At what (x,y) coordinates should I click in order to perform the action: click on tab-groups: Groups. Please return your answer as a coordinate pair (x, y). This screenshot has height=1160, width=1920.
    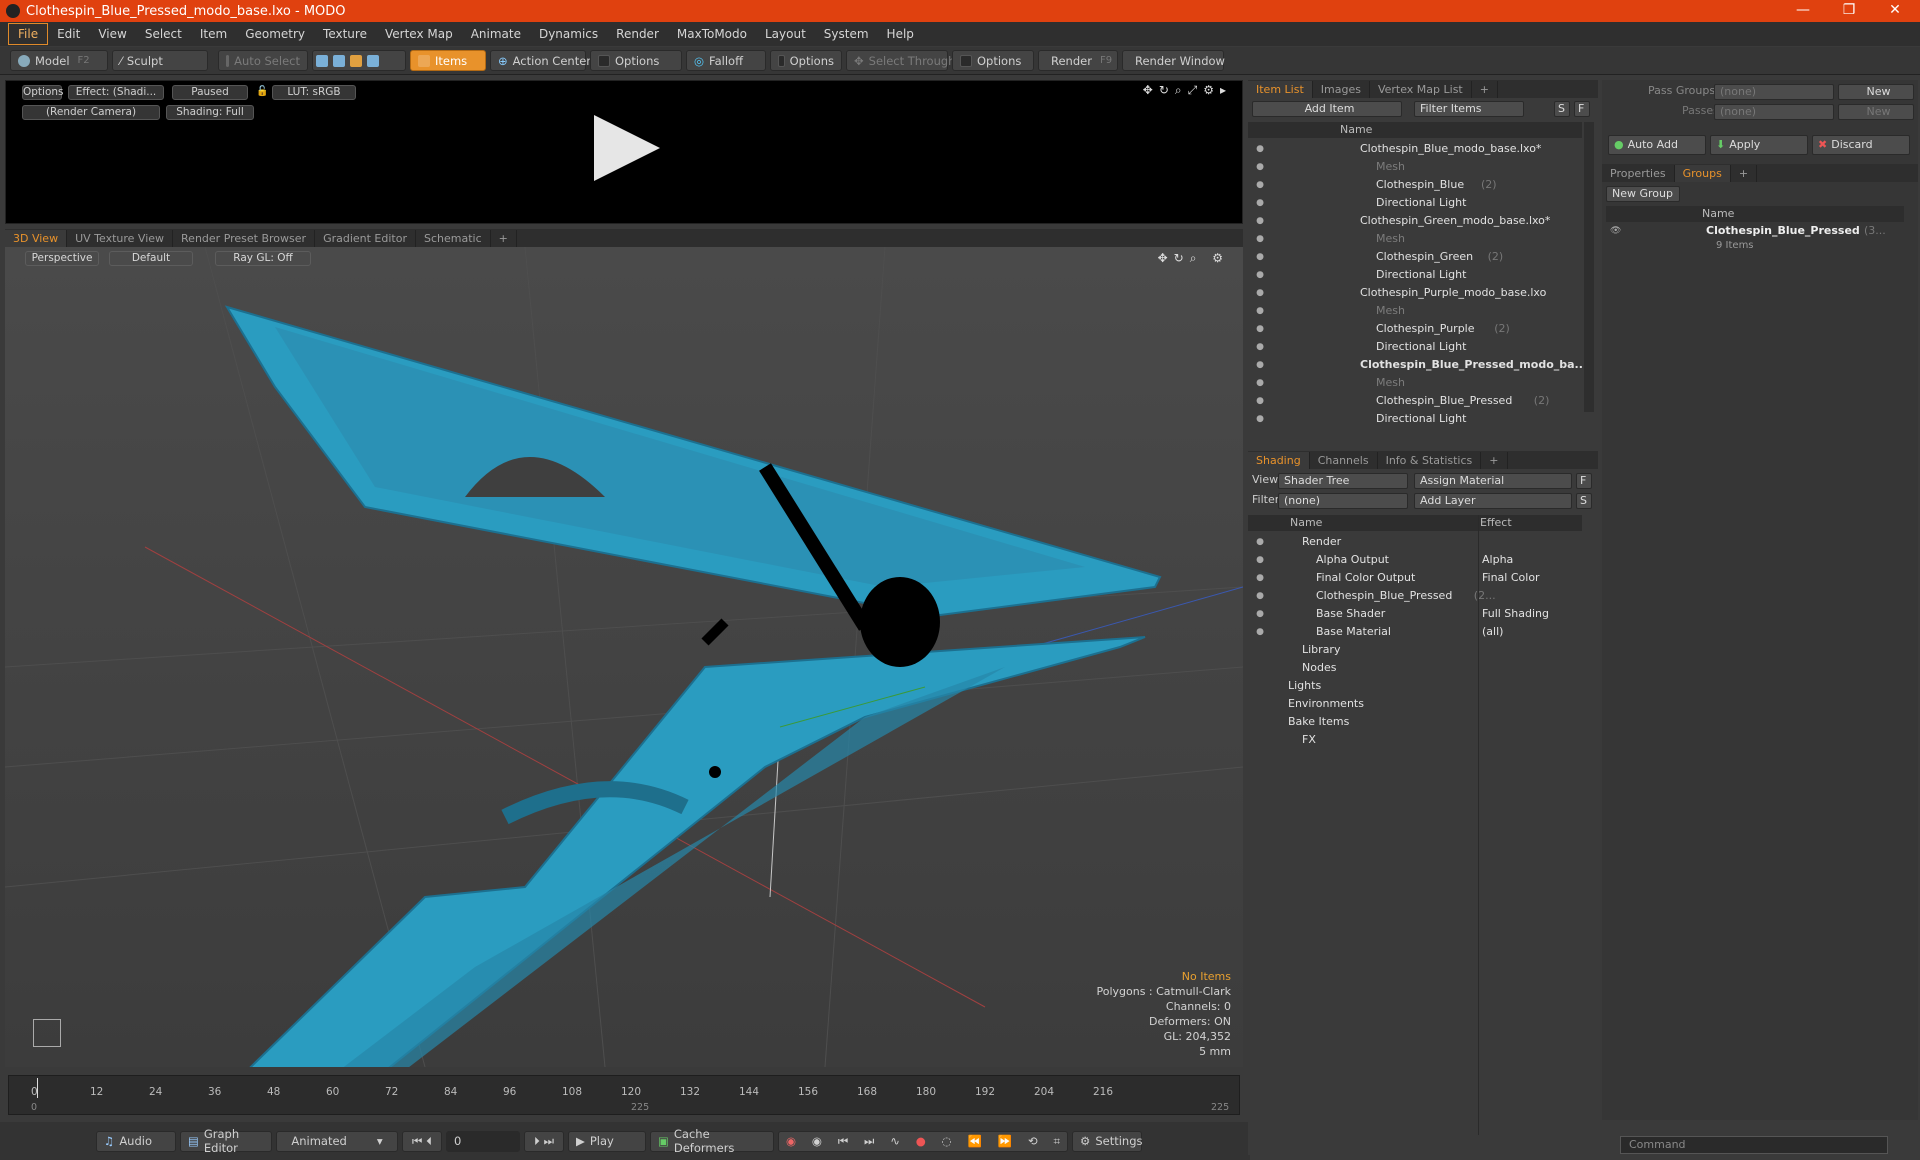
    Looking at the image, I should click on (1702, 173).